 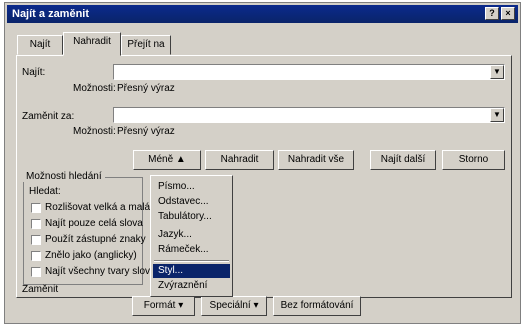 What do you see at coordinates (94, 223) in the screenshot?
I see `whole-words-label: Najít pouze celá slova` at bounding box center [94, 223].